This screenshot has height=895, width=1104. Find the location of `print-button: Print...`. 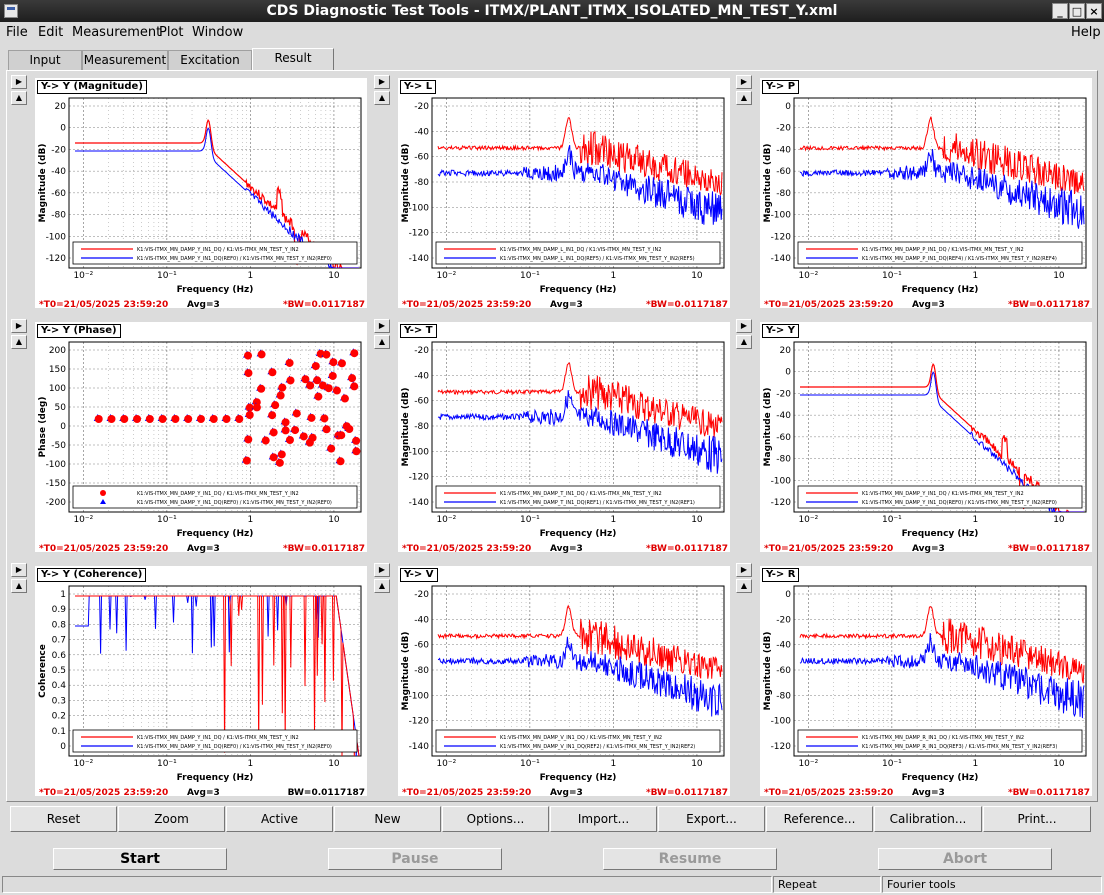

print-button: Print... is located at coordinates (1037, 819).